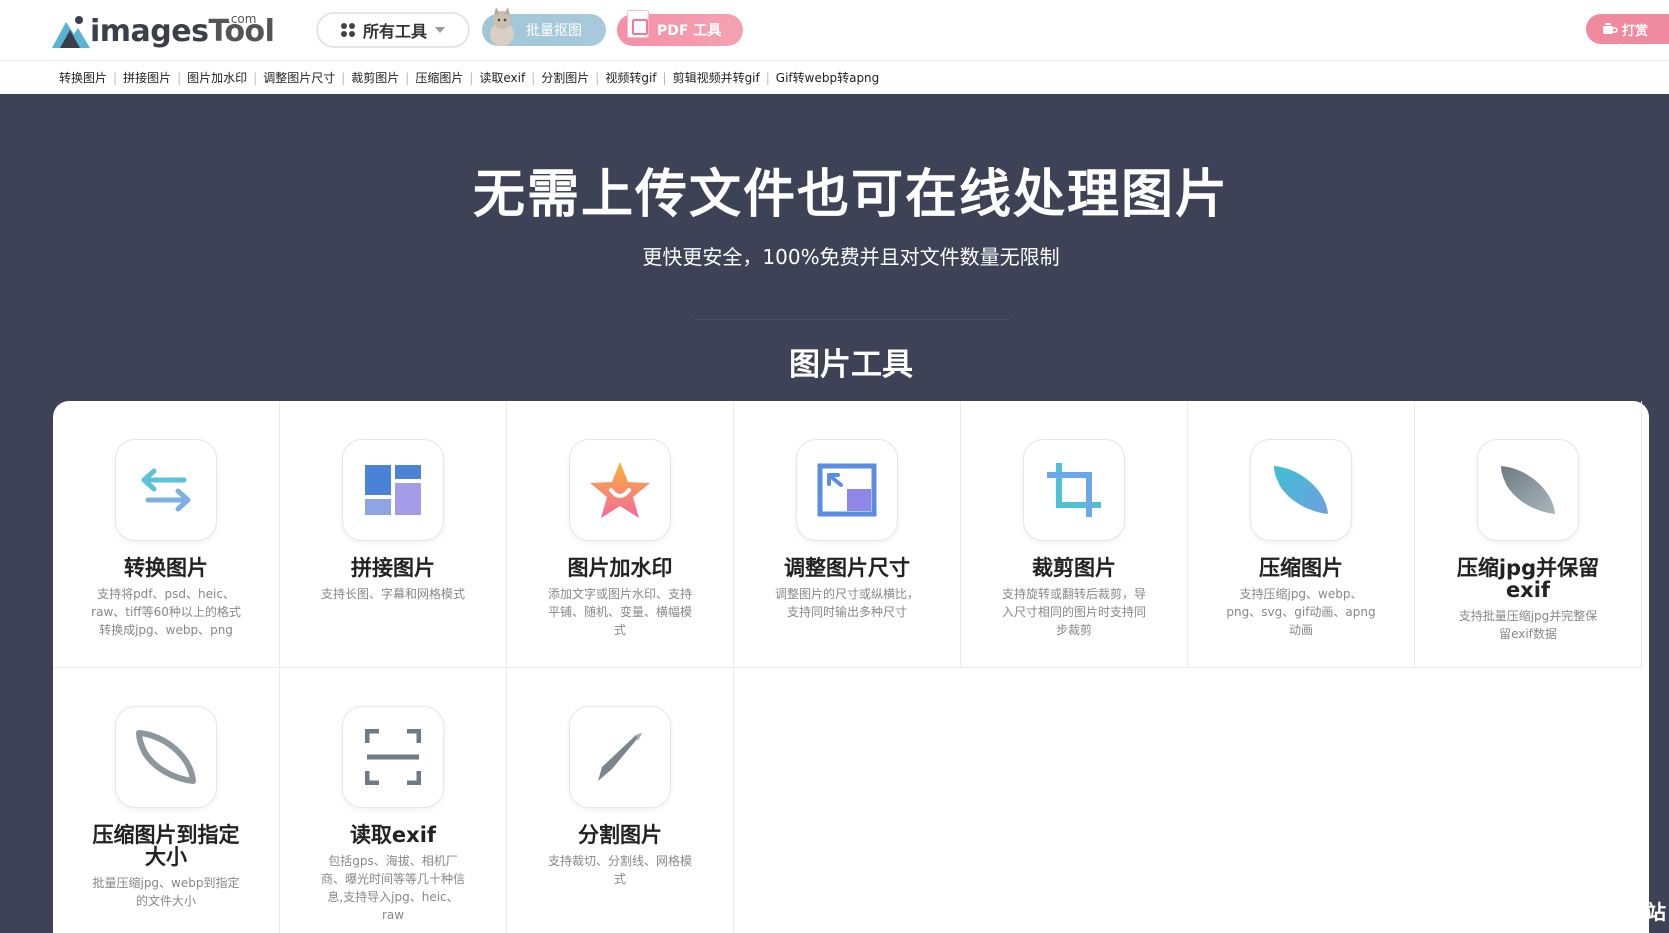  Describe the element at coordinates (439, 77) in the screenshot. I see `nav-compress: 压缩图片` at that location.